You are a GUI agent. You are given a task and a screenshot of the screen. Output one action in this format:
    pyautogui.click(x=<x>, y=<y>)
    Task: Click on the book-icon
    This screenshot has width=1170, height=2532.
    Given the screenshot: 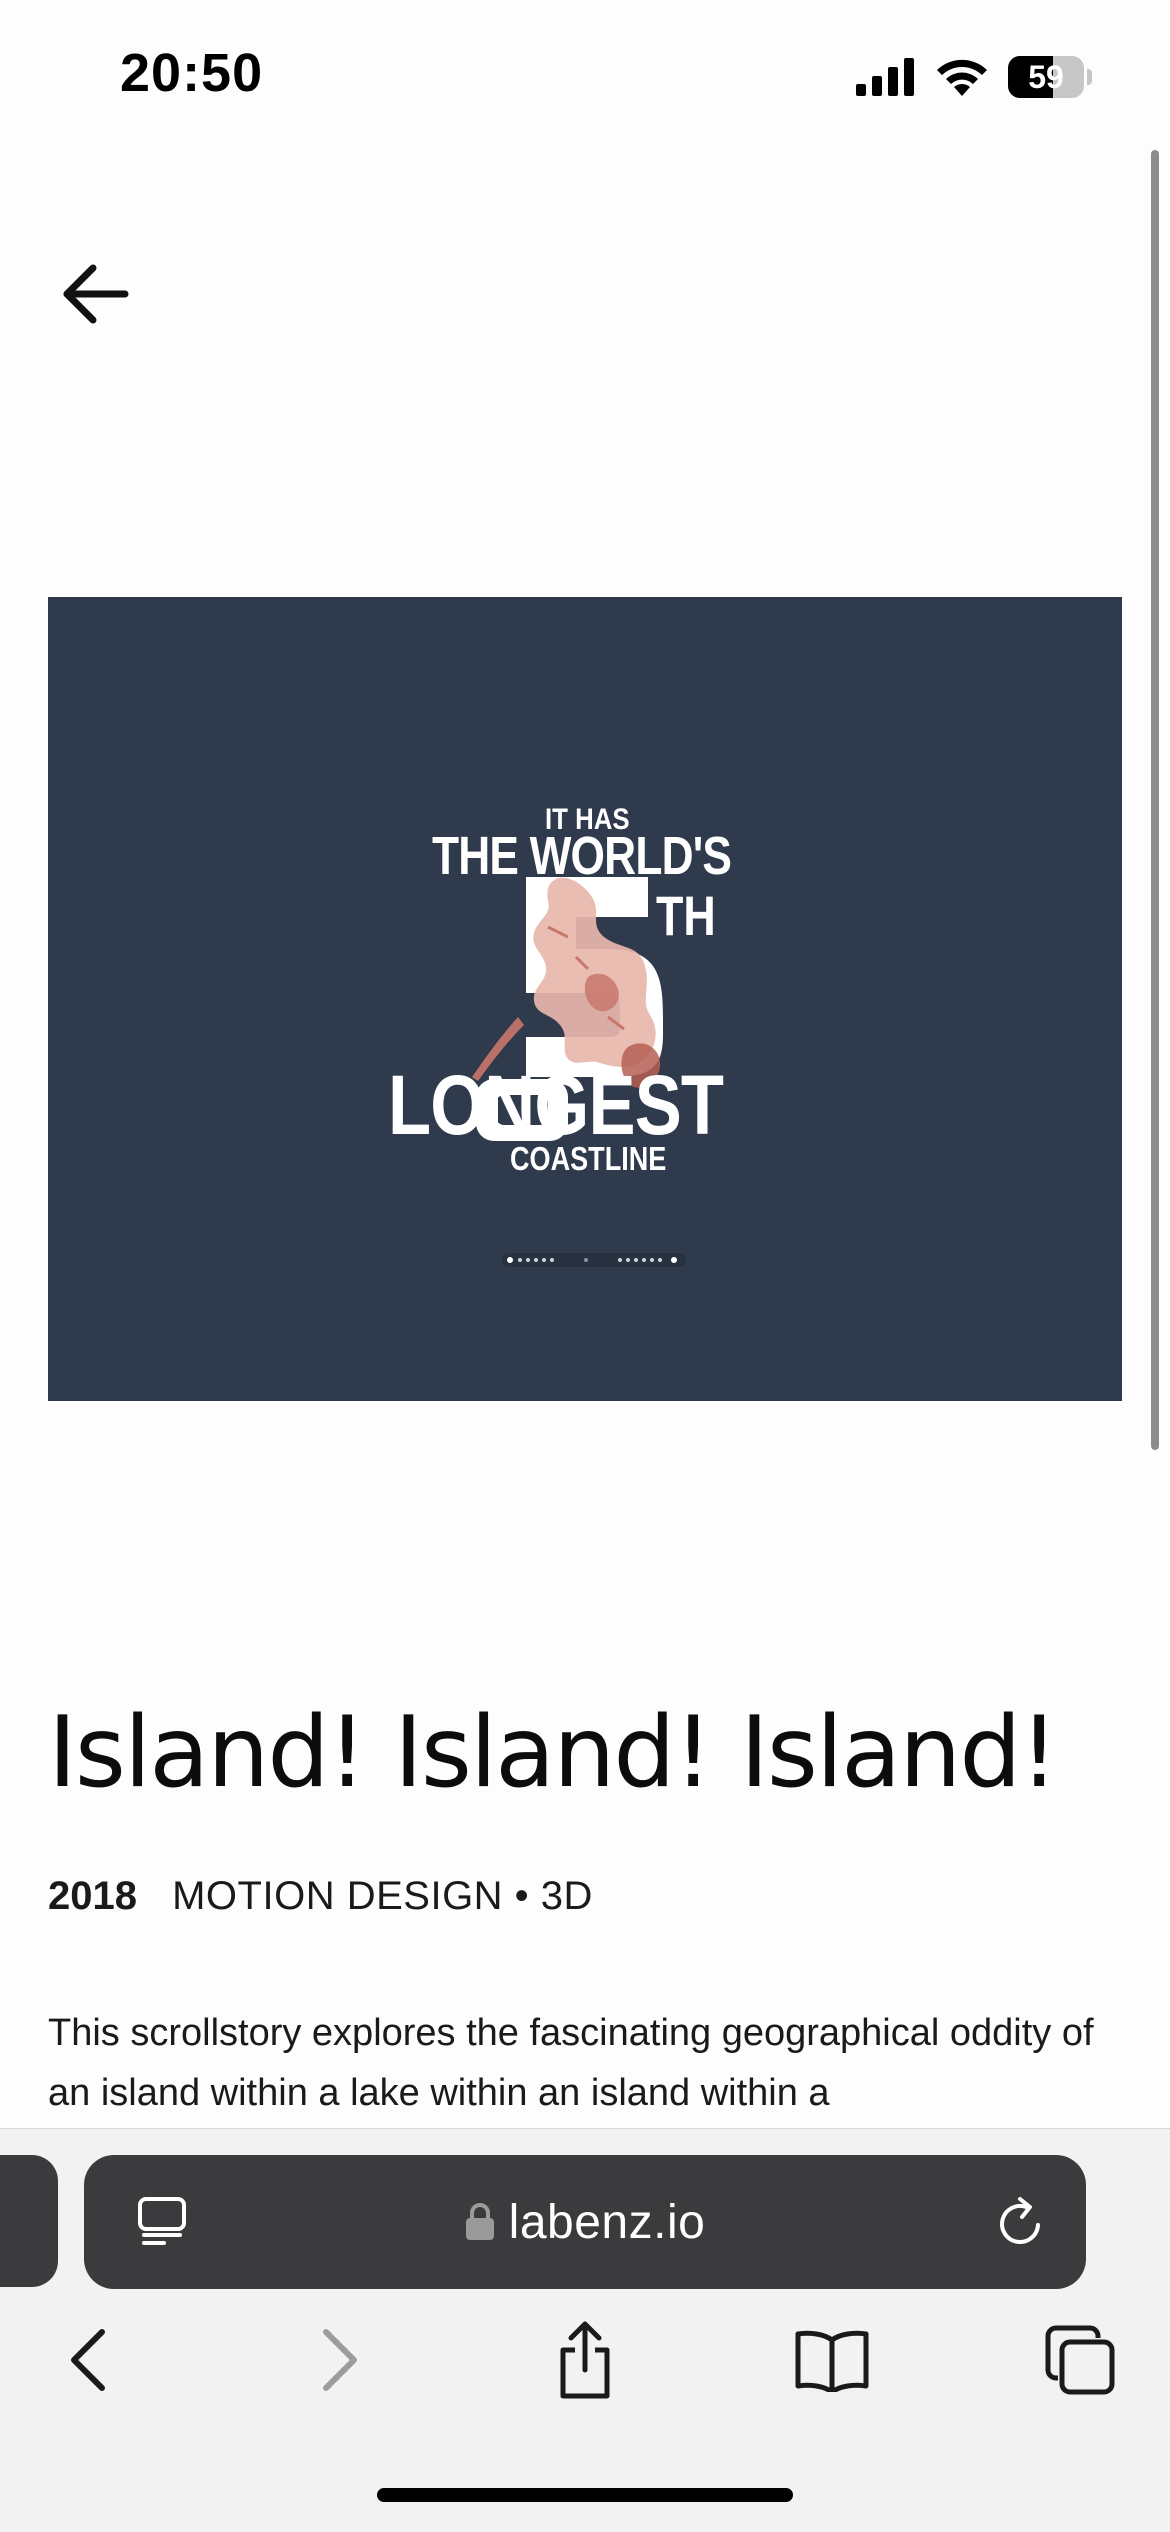 What is the action you would take?
    pyautogui.click(x=832, y=2361)
    